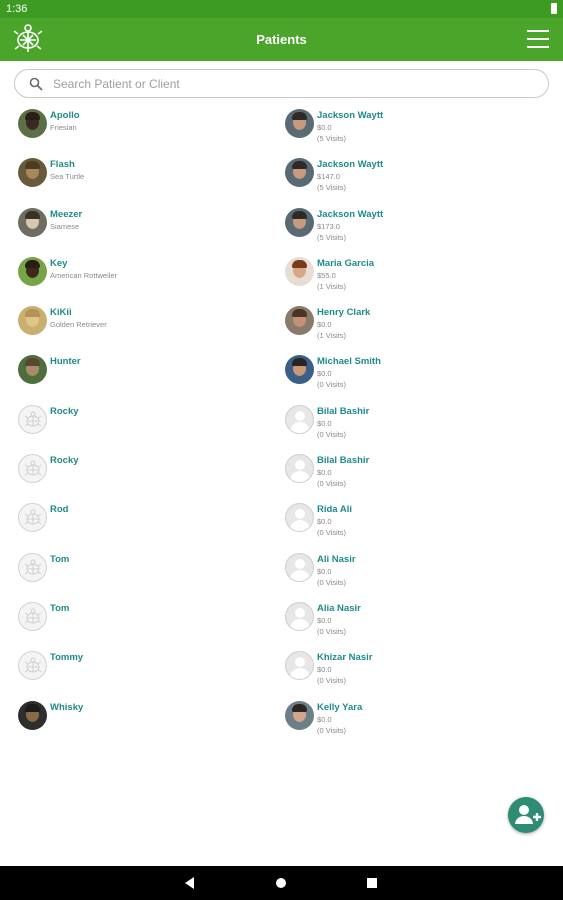  Describe the element at coordinates (143, 674) in the screenshot. I see `patient-list-item: Tommy` at that location.